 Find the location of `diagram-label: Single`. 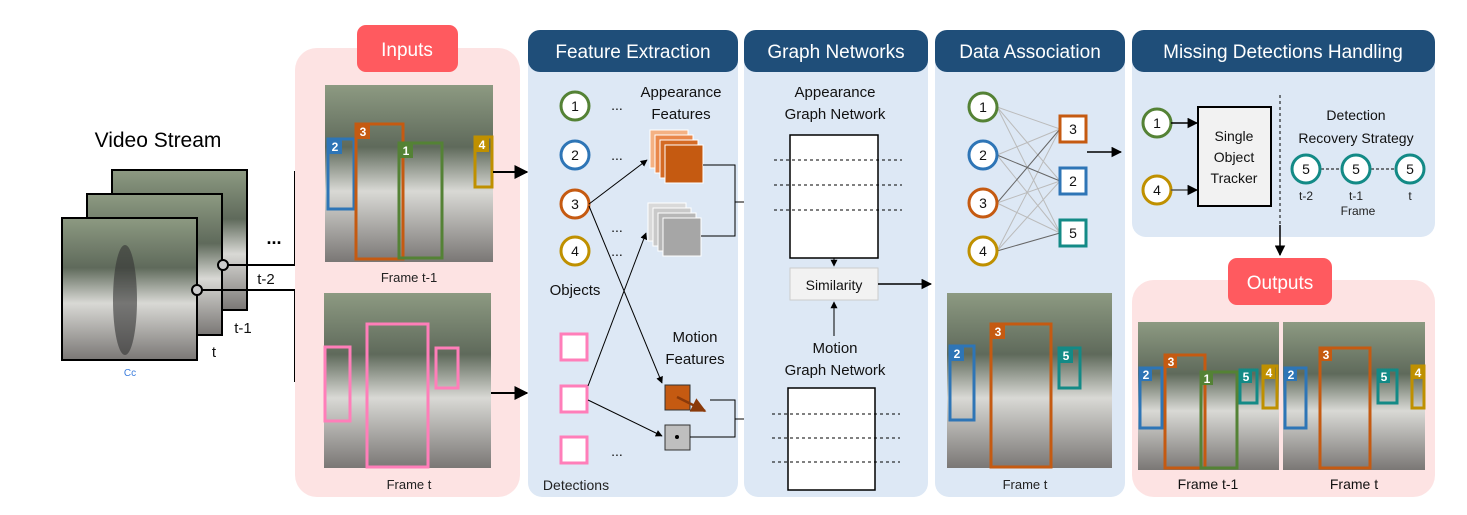

diagram-label: Single is located at coordinates (1234, 136).